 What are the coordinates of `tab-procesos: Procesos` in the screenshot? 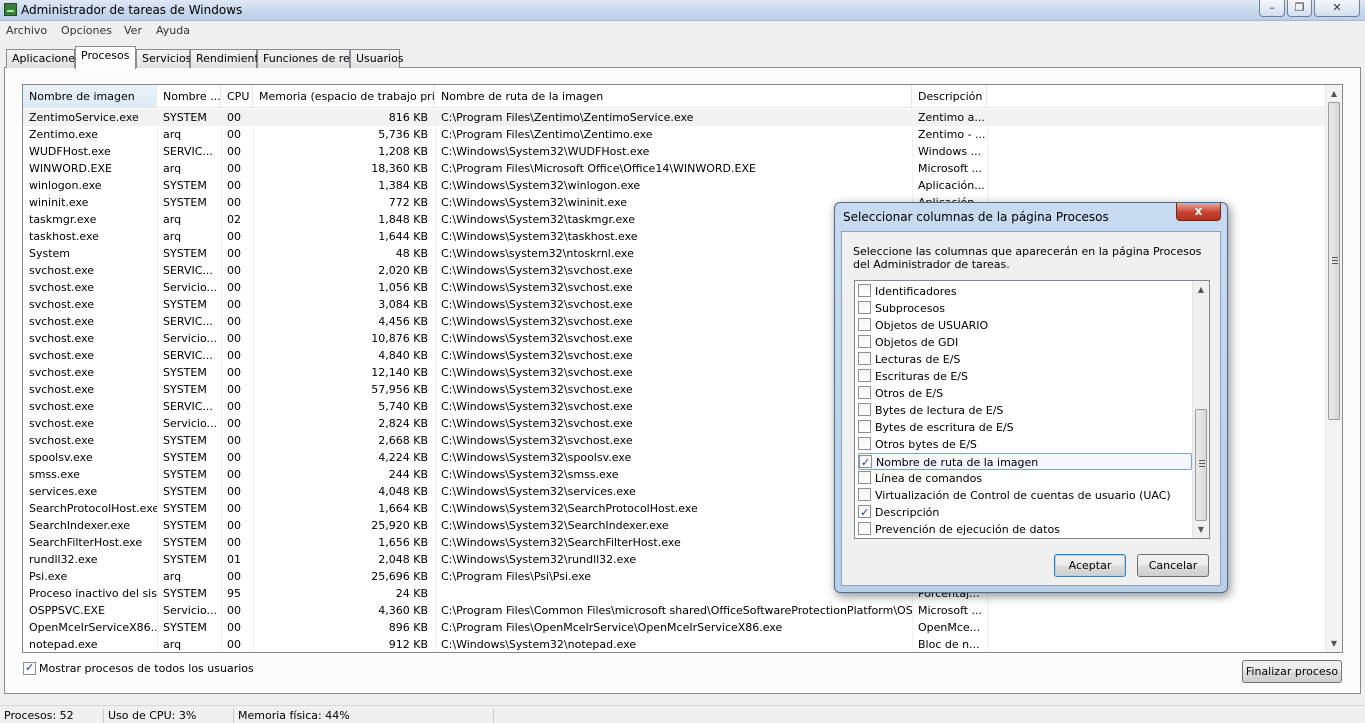 It's located at (105, 57).